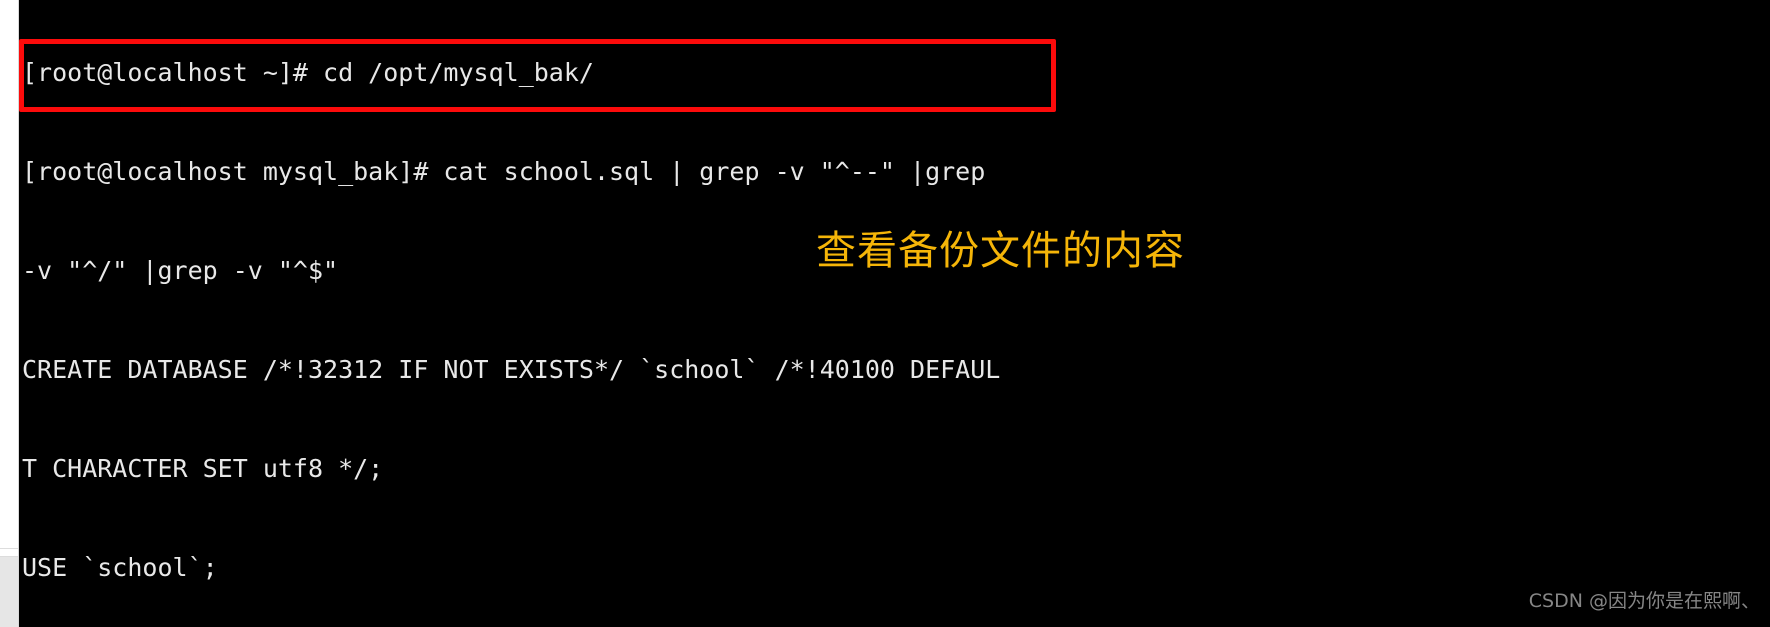  Describe the element at coordinates (120, 567) in the screenshot. I see `terminal-line: USE `school`;` at that location.